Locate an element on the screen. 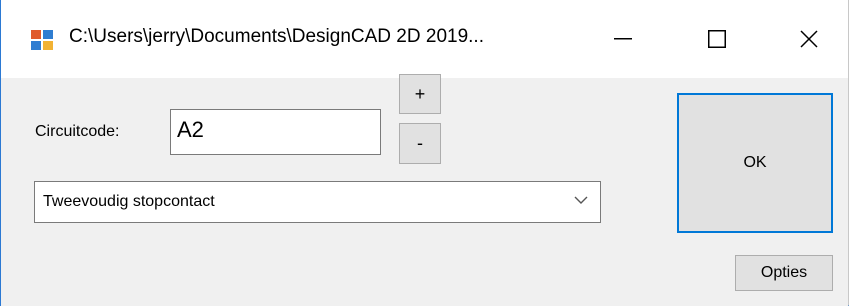 The width and height of the screenshot is (850, 307). decrement-button: - is located at coordinates (420, 143).